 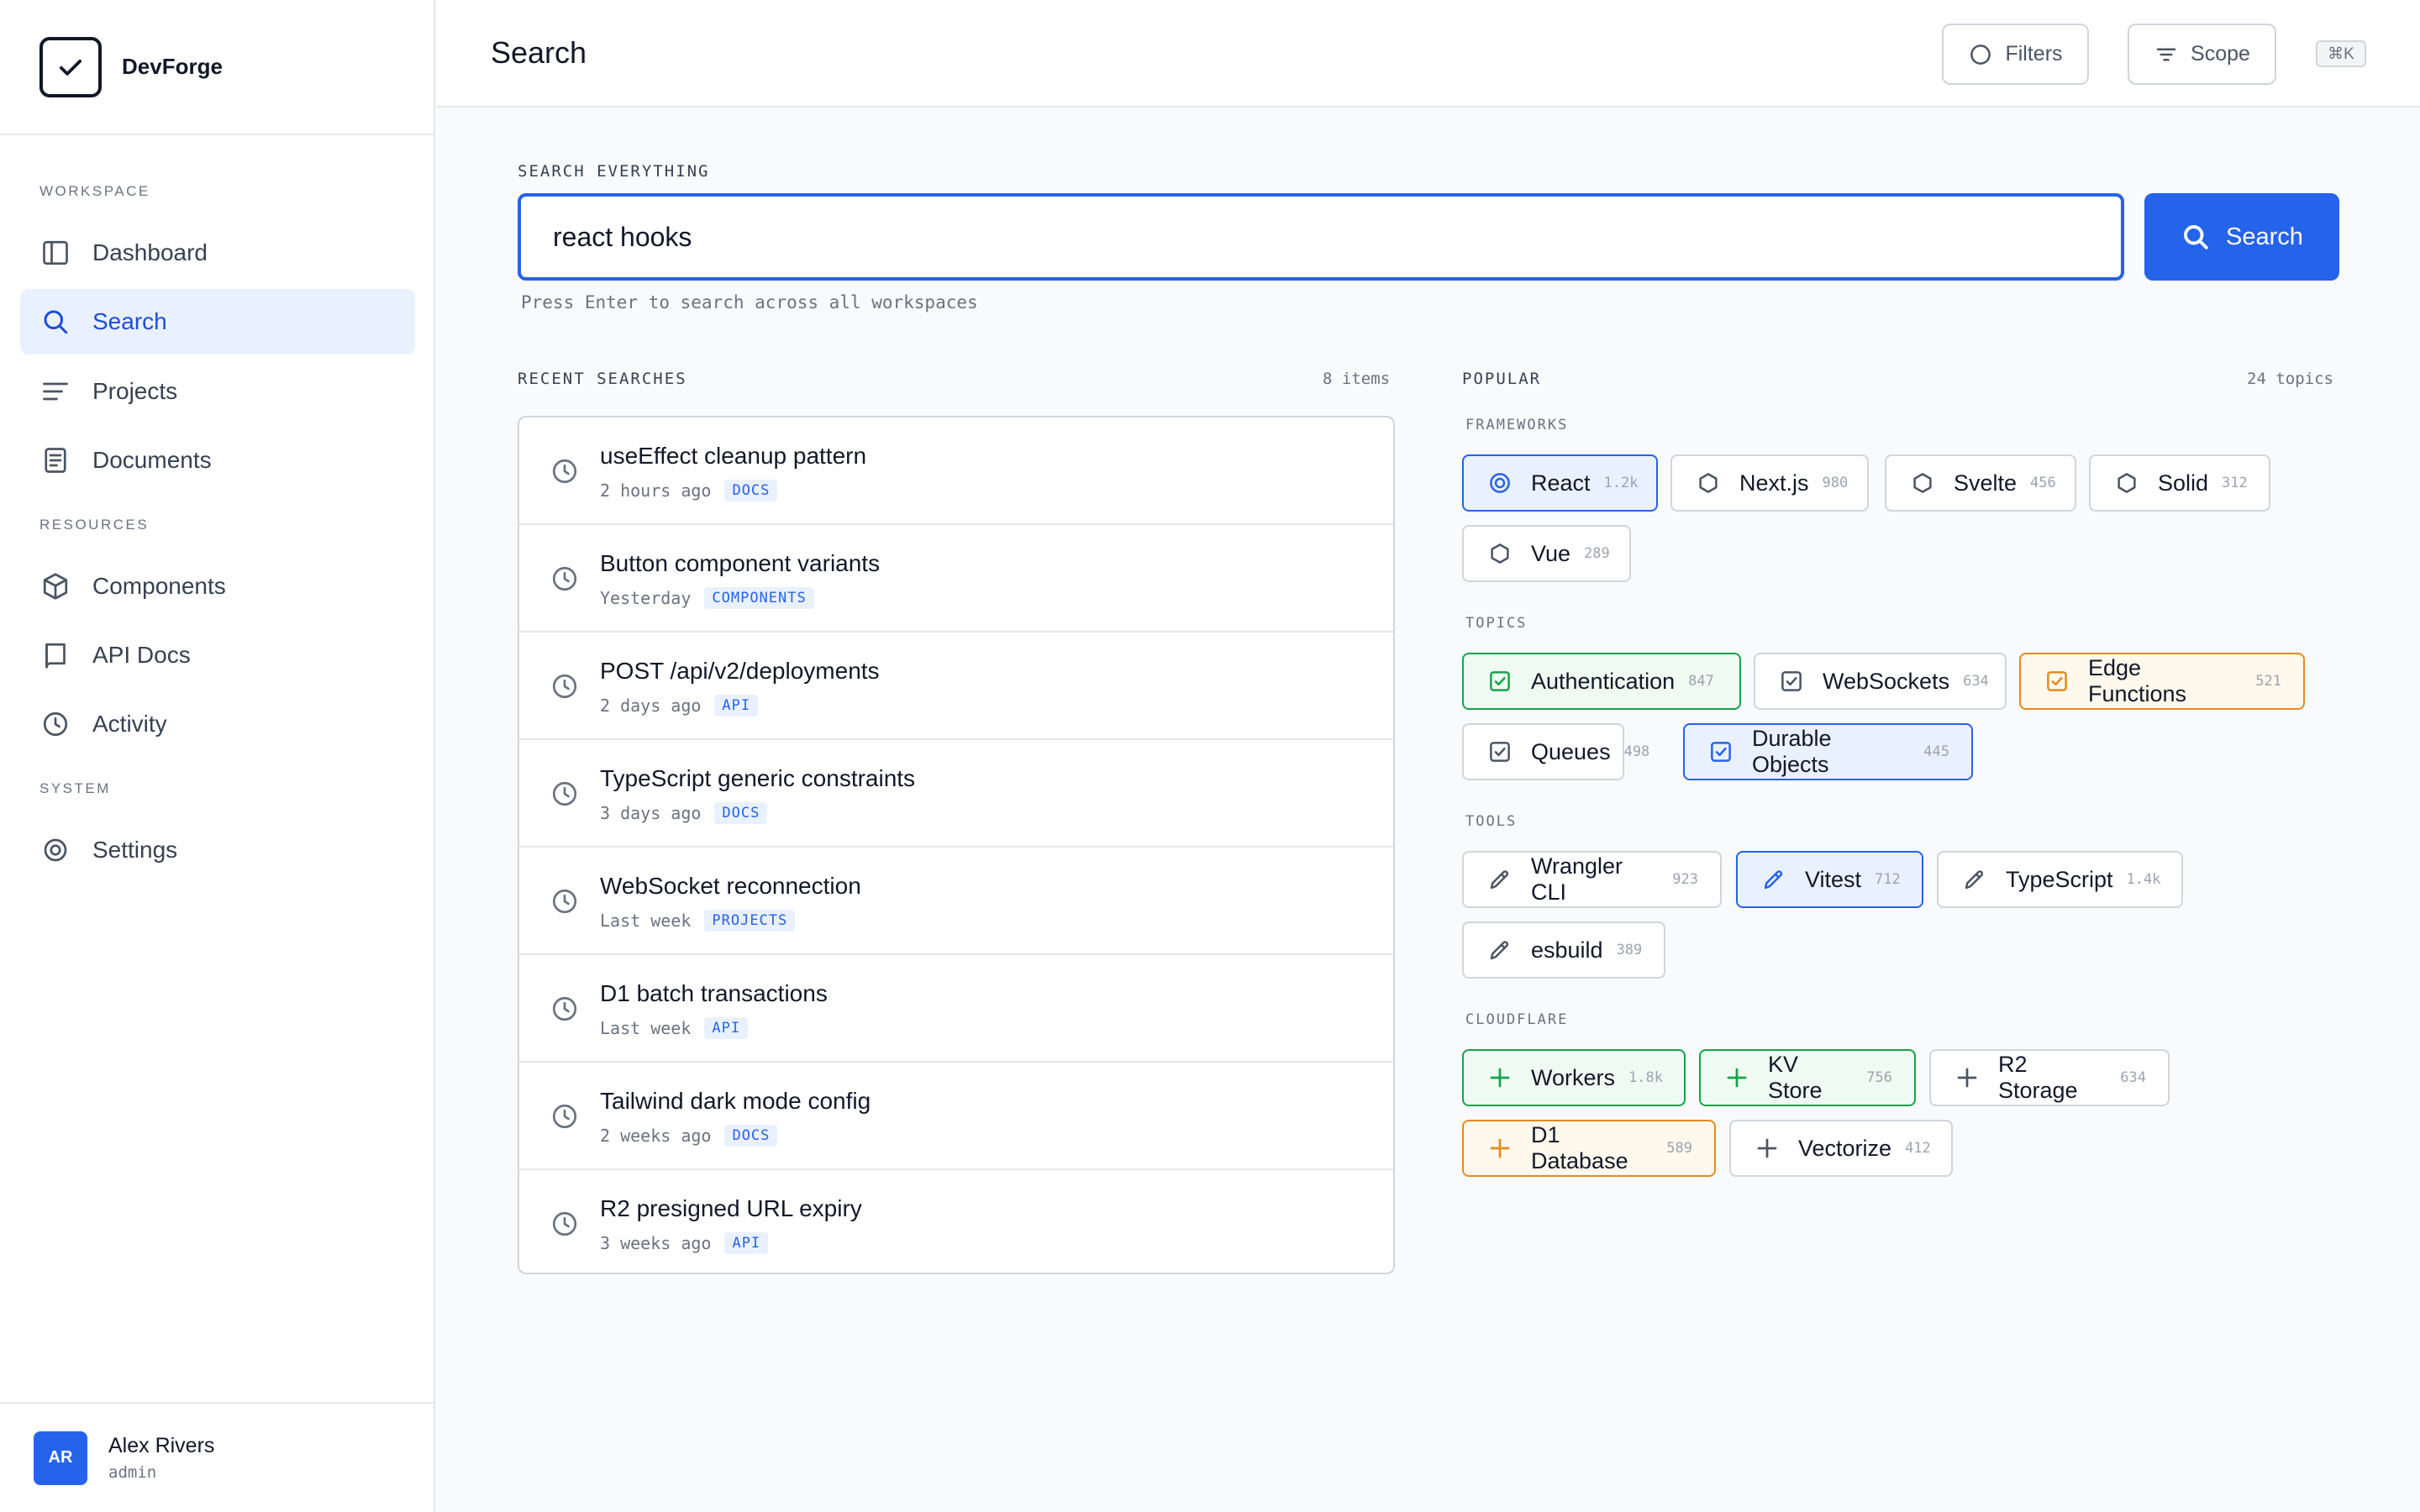 I want to click on sort-lines-icon, so click(x=2166, y=54).